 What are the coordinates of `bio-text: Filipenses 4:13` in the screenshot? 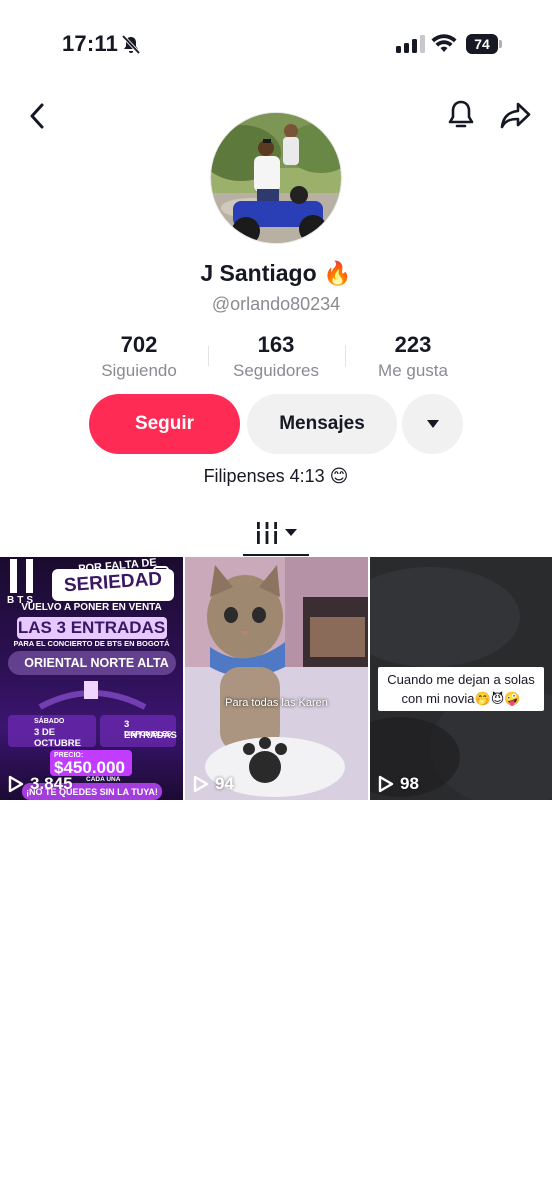 It's located at (264, 476).